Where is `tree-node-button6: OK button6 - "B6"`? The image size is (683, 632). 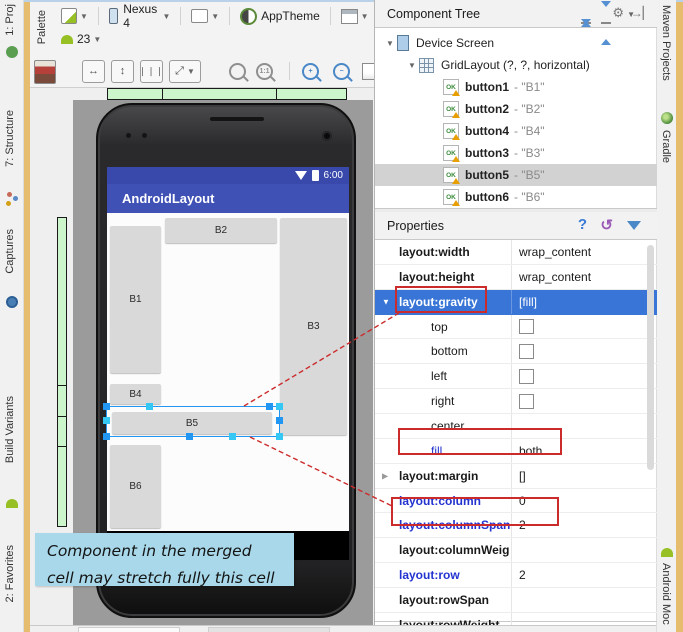 tree-node-button6: OK button6 - "B6" is located at coordinates (516, 197).